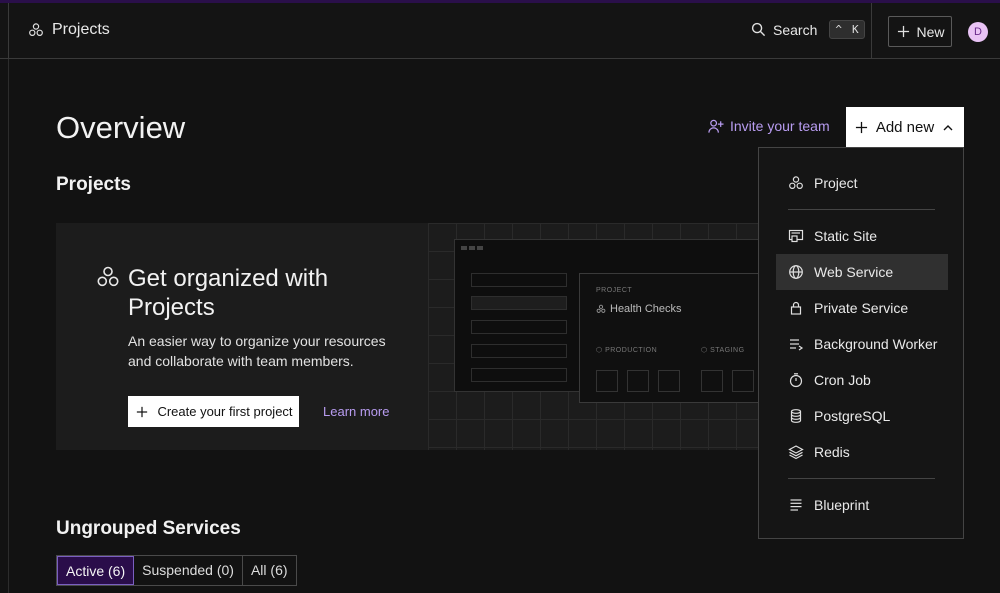  I want to click on menu-item-label: Project, so click(836, 183).